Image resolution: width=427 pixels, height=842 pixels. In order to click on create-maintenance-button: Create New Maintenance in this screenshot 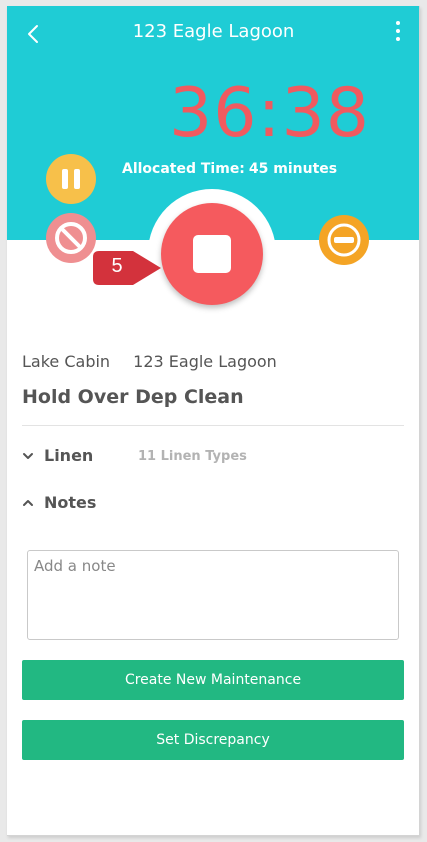, I will do `click(213, 680)`.